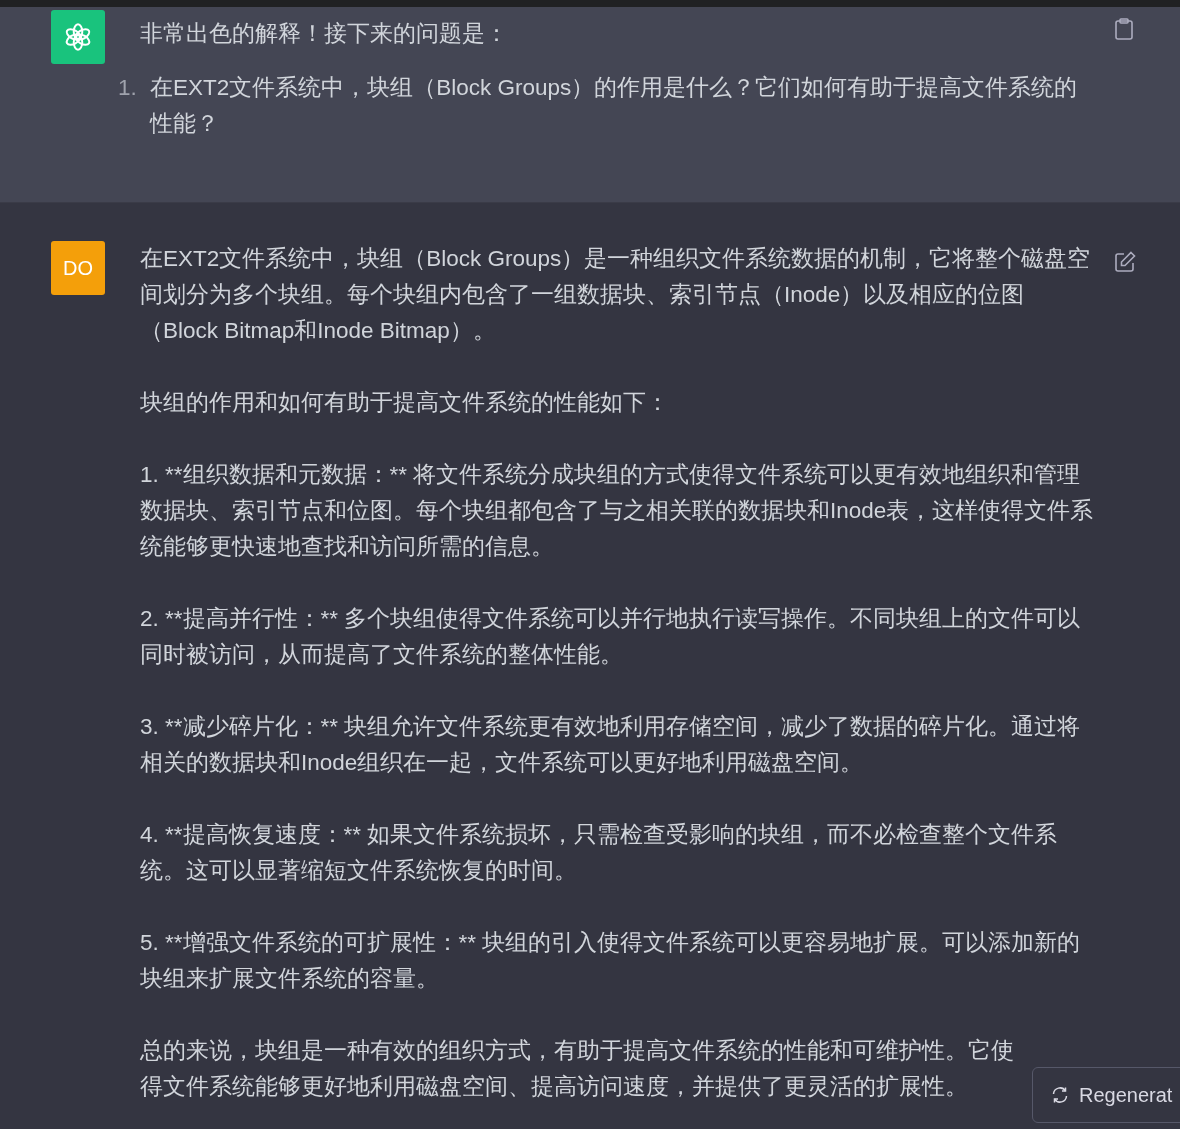 The width and height of the screenshot is (1180, 1129). Describe the element at coordinates (78, 268) in the screenshot. I see `user-avatar: DO` at that location.